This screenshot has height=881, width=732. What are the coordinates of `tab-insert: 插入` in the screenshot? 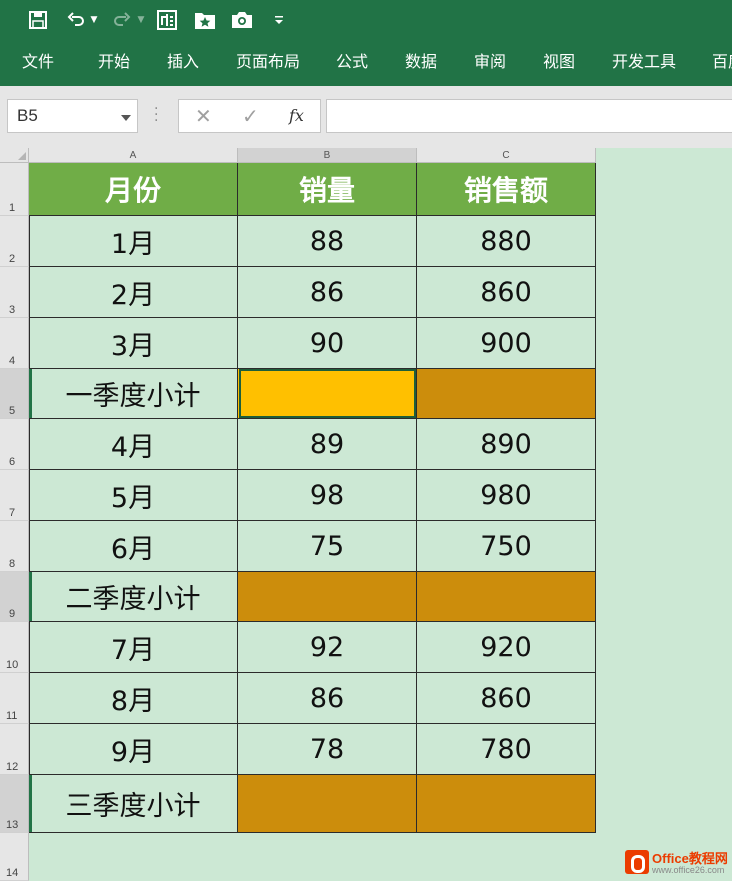 It's located at (183, 62).